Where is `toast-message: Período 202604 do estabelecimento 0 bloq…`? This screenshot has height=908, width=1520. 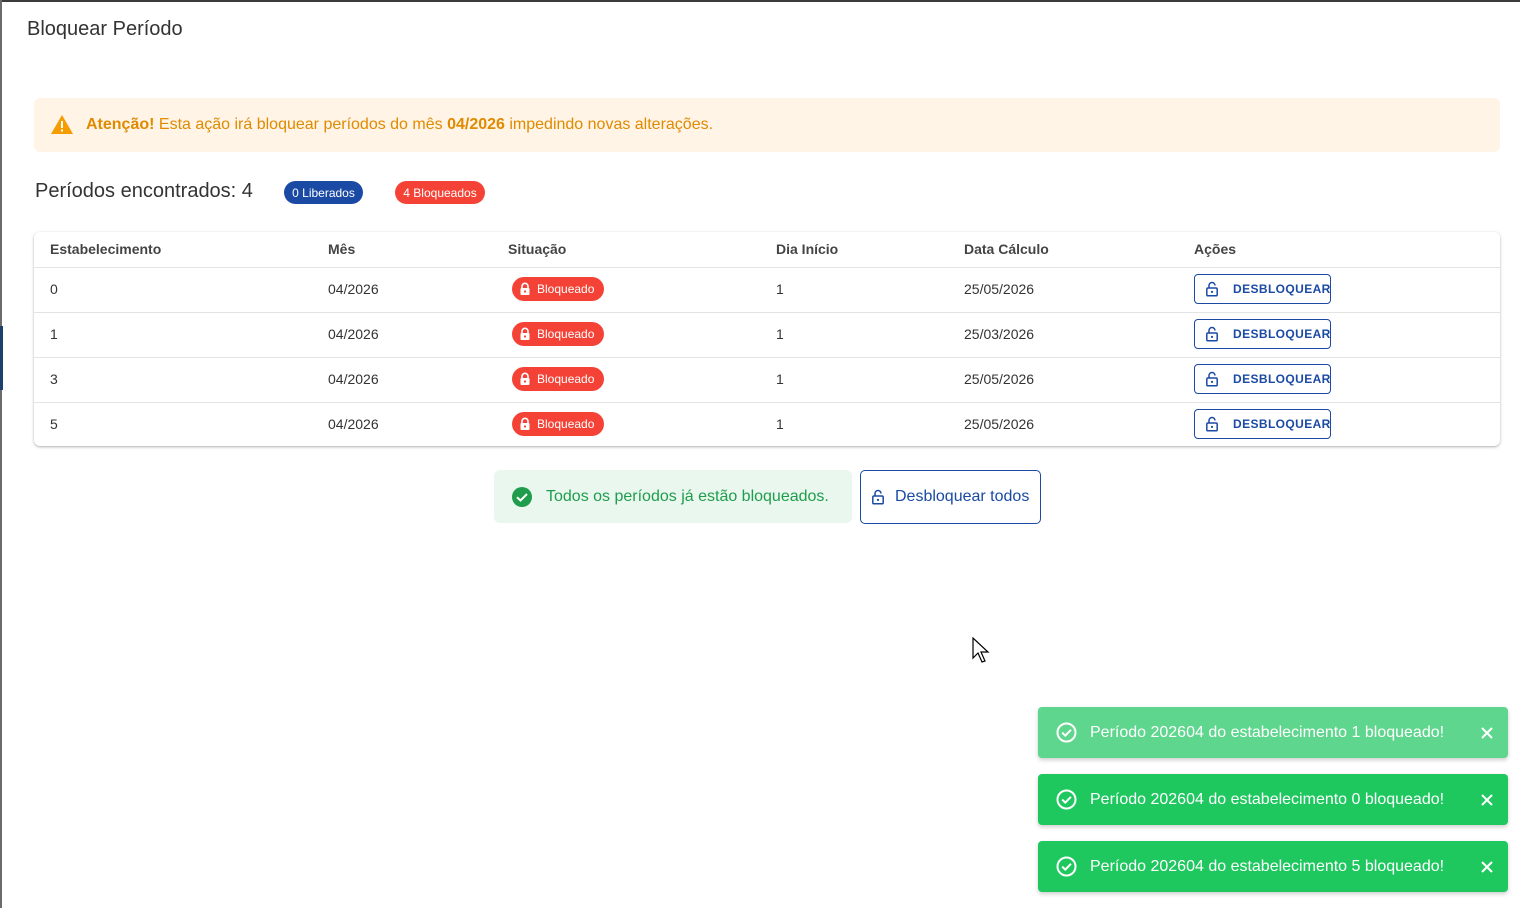
toast-message: Período 202604 do estabelecimento 0 bloq… is located at coordinates (1267, 799).